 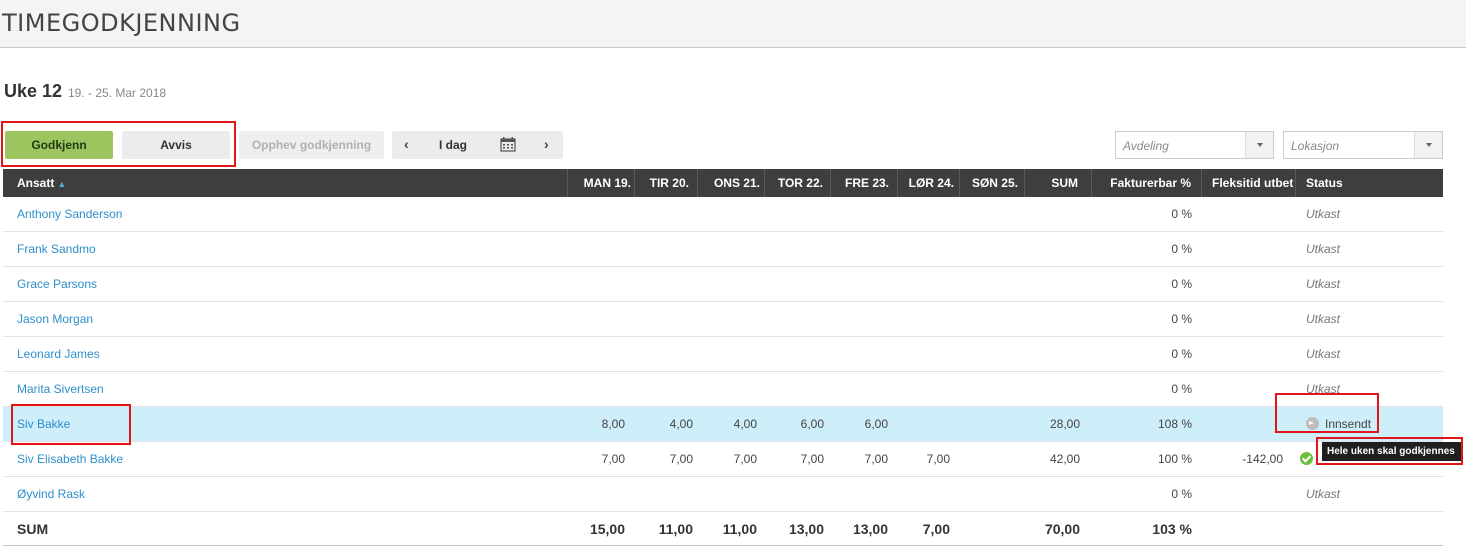 What do you see at coordinates (876, 459) in the screenshot?
I see `cell-fri: 7,00` at bounding box center [876, 459].